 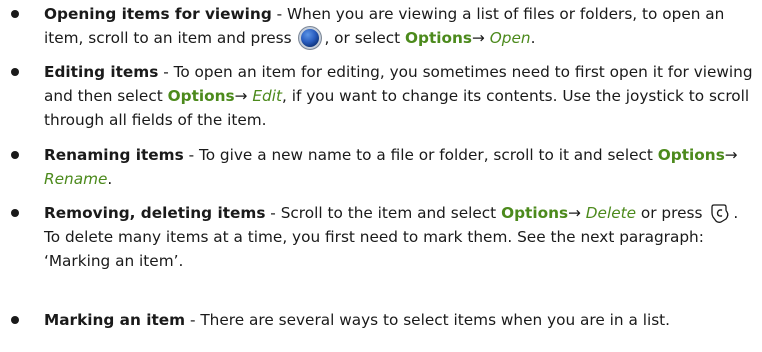 I want to click on clear-key-icon, so click(x=720, y=213).